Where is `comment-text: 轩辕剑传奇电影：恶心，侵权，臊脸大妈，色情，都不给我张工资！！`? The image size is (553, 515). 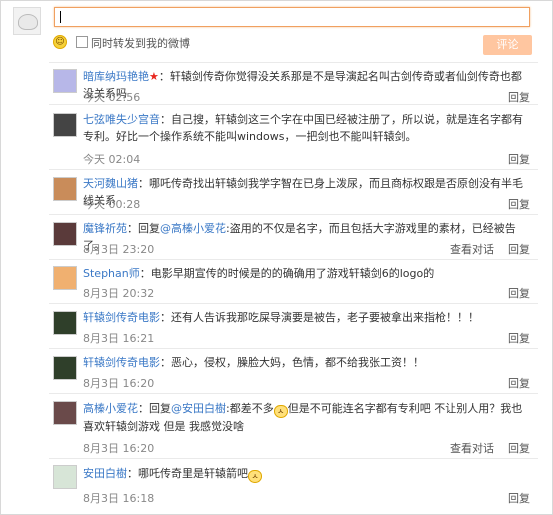 comment-text: 轩辕剑传奇电影：恶心，侵权，臊脸大妈，色情，都不给我张工资！！ is located at coordinates (307, 362).